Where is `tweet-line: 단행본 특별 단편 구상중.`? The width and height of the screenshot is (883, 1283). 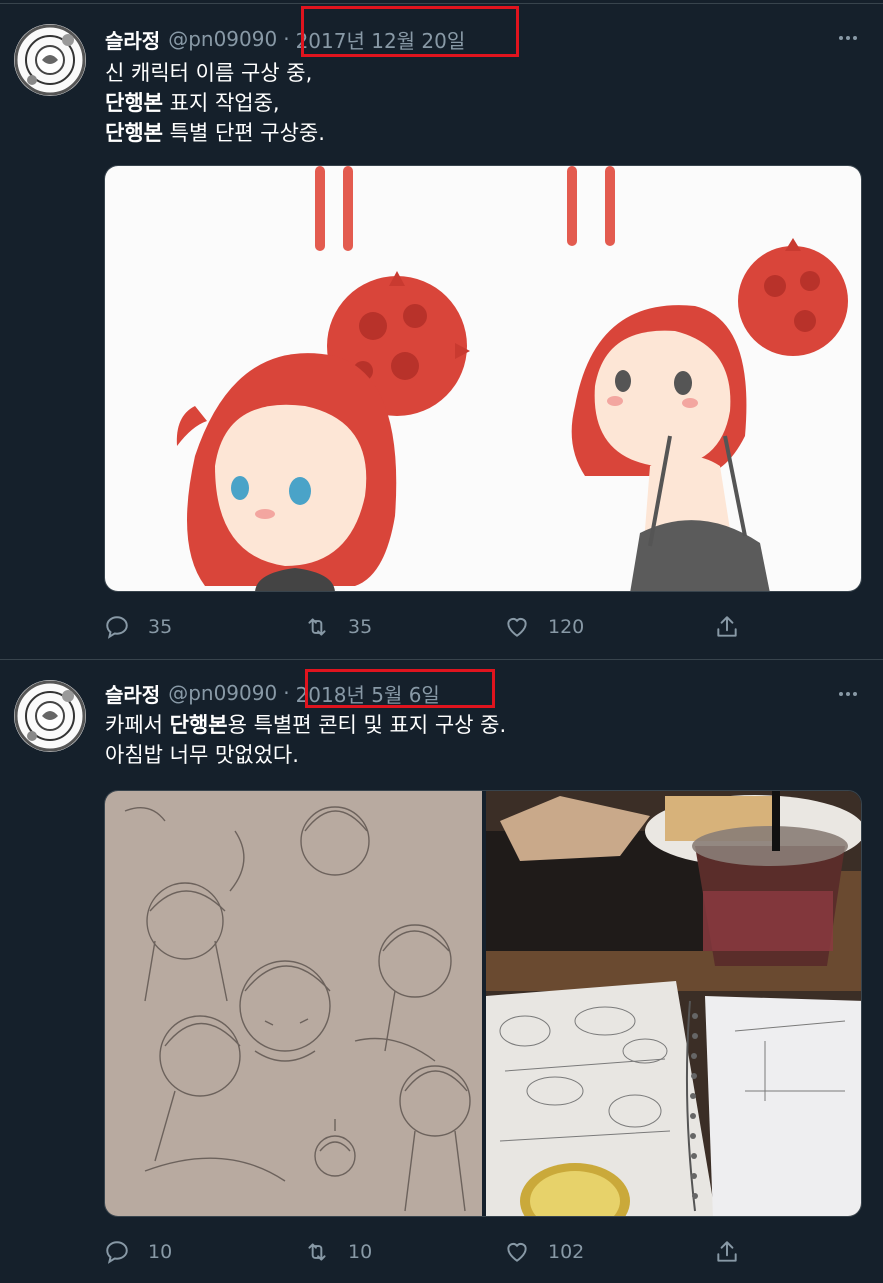 tweet-line: 단행본 특별 단편 구상중. is located at coordinates (485, 133).